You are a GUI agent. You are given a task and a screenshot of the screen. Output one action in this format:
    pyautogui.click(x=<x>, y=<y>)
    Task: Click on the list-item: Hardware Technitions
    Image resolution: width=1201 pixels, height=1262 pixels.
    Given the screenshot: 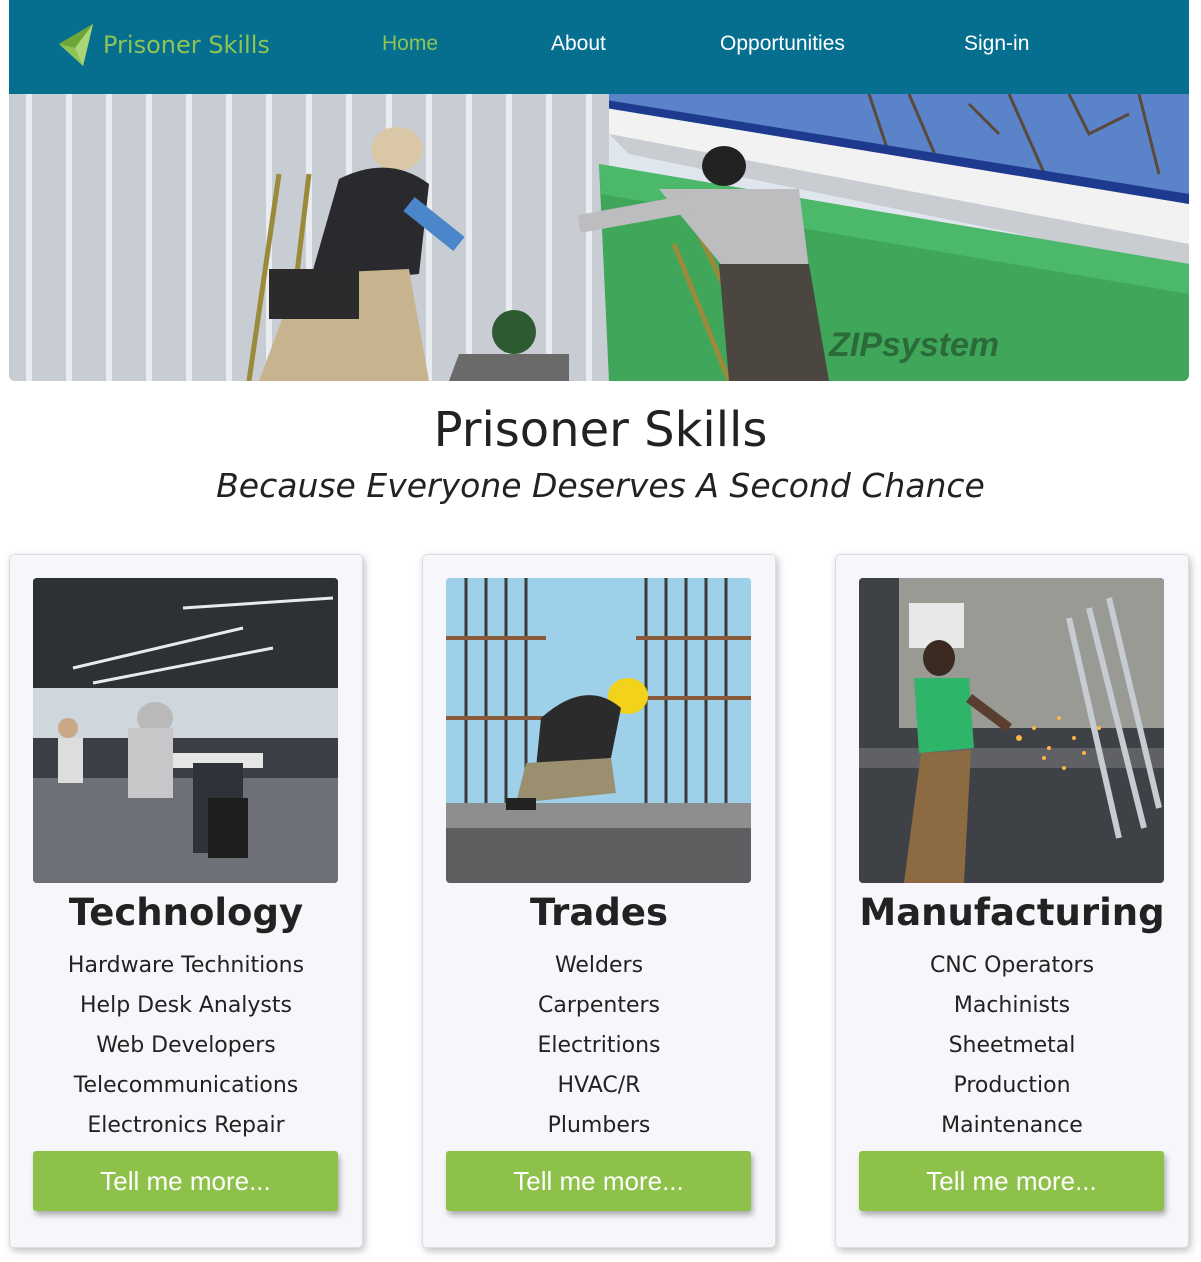 What is the action you would take?
    pyautogui.click(x=186, y=965)
    